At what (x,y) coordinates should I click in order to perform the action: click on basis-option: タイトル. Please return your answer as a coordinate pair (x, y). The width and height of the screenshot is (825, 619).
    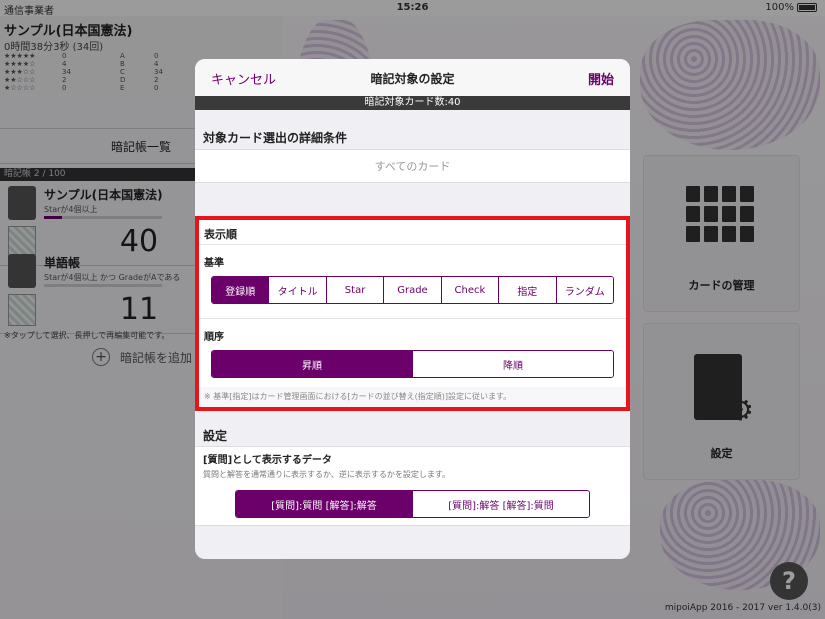
    Looking at the image, I should click on (298, 290).